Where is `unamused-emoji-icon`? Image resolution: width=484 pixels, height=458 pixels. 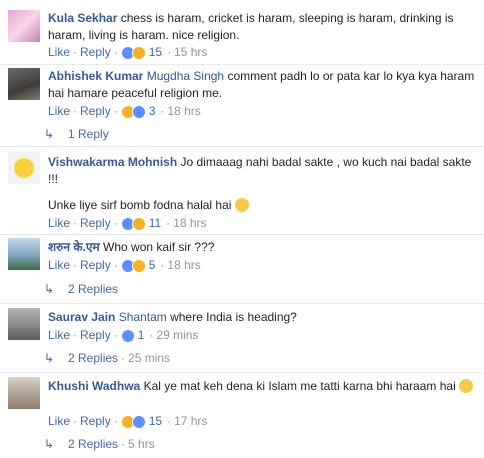
unamused-emoji-icon is located at coordinates (466, 385).